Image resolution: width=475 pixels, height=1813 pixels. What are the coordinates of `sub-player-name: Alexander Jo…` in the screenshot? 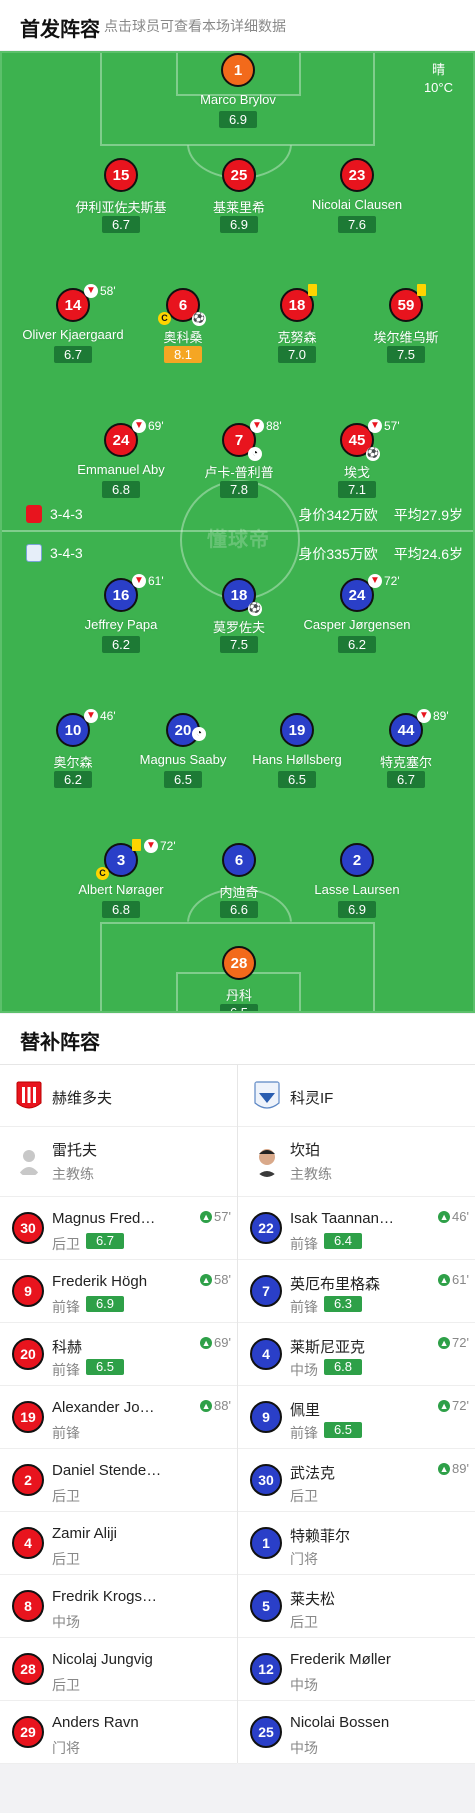 It's located at (103, 1407).